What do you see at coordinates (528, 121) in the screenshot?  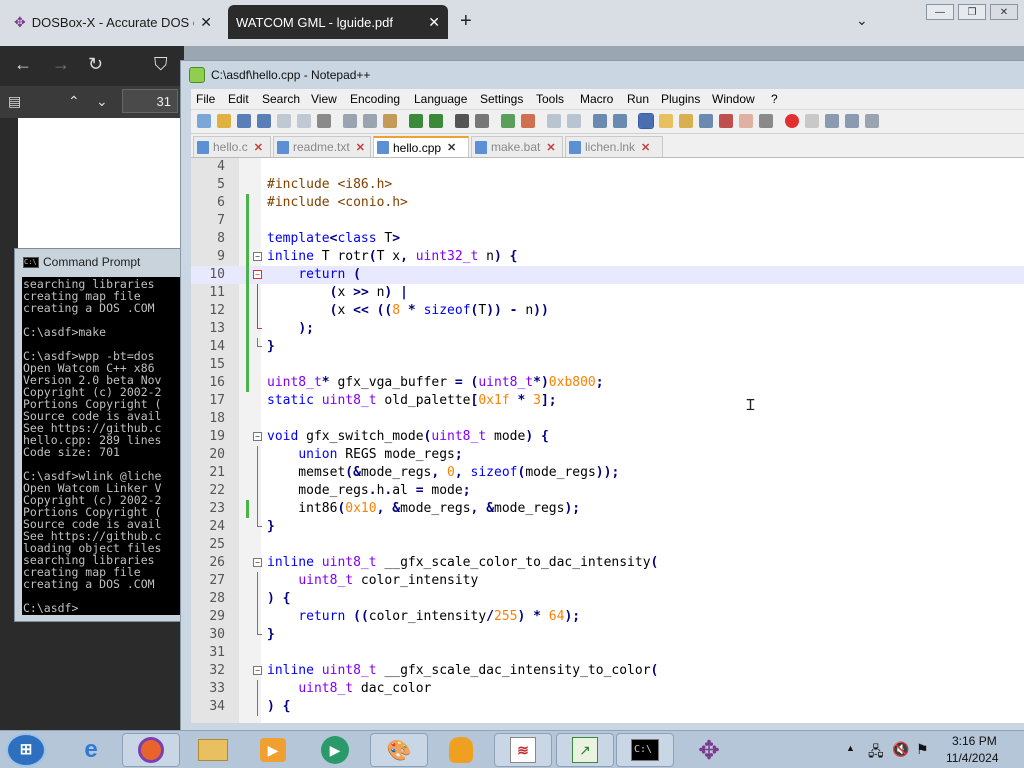 I see `zoom-out-icon` at bounding box center [528, 121].